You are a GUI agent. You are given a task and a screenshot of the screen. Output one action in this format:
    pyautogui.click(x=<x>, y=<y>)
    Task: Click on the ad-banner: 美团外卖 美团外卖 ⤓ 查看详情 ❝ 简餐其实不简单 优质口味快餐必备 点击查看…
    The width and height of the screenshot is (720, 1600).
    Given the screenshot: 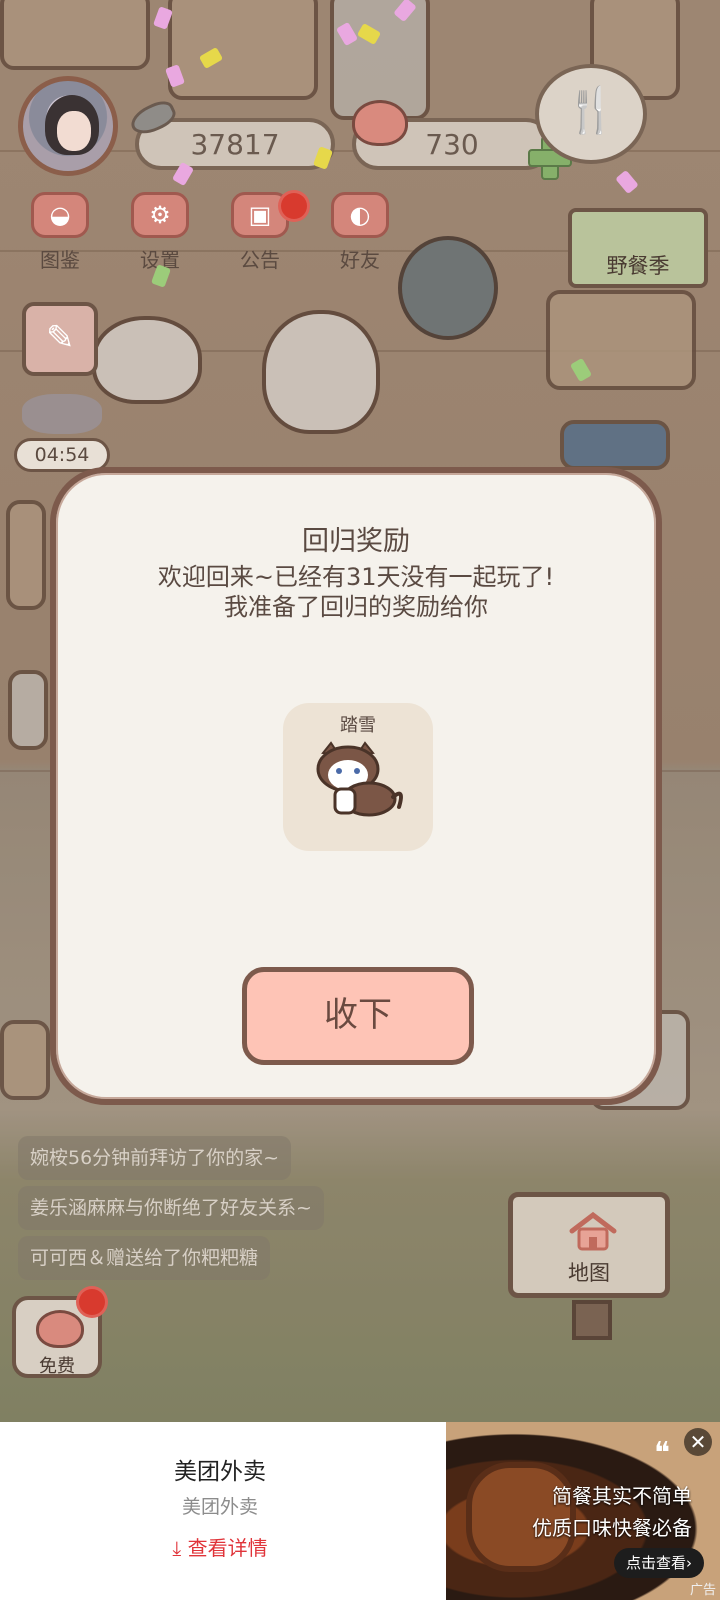 What is the action you would take?
    pyautogui.click(x=360, y=1511)
    